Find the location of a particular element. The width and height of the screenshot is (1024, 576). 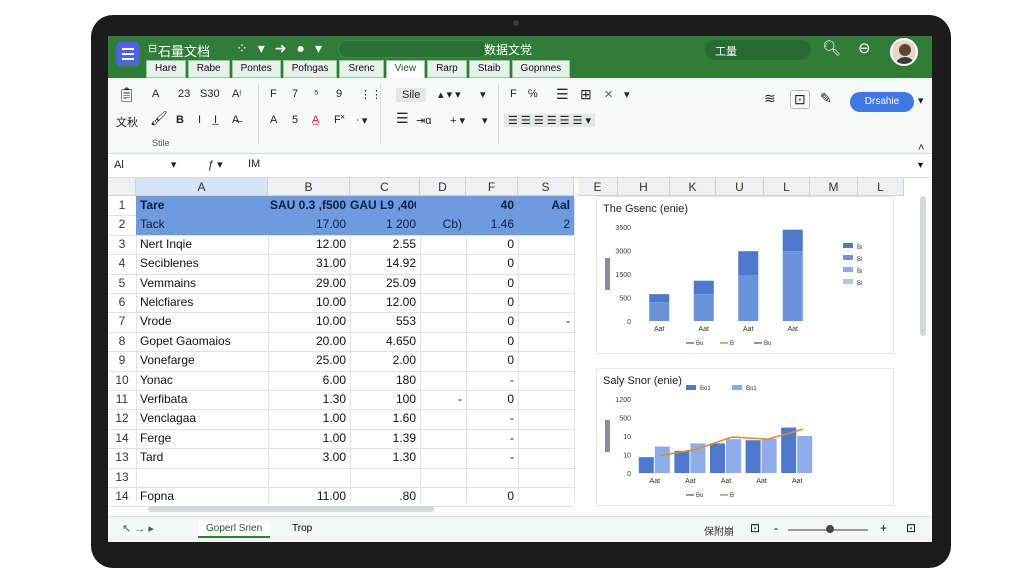

table-cell: Nelcfiares is located at coordinates (203, 302).